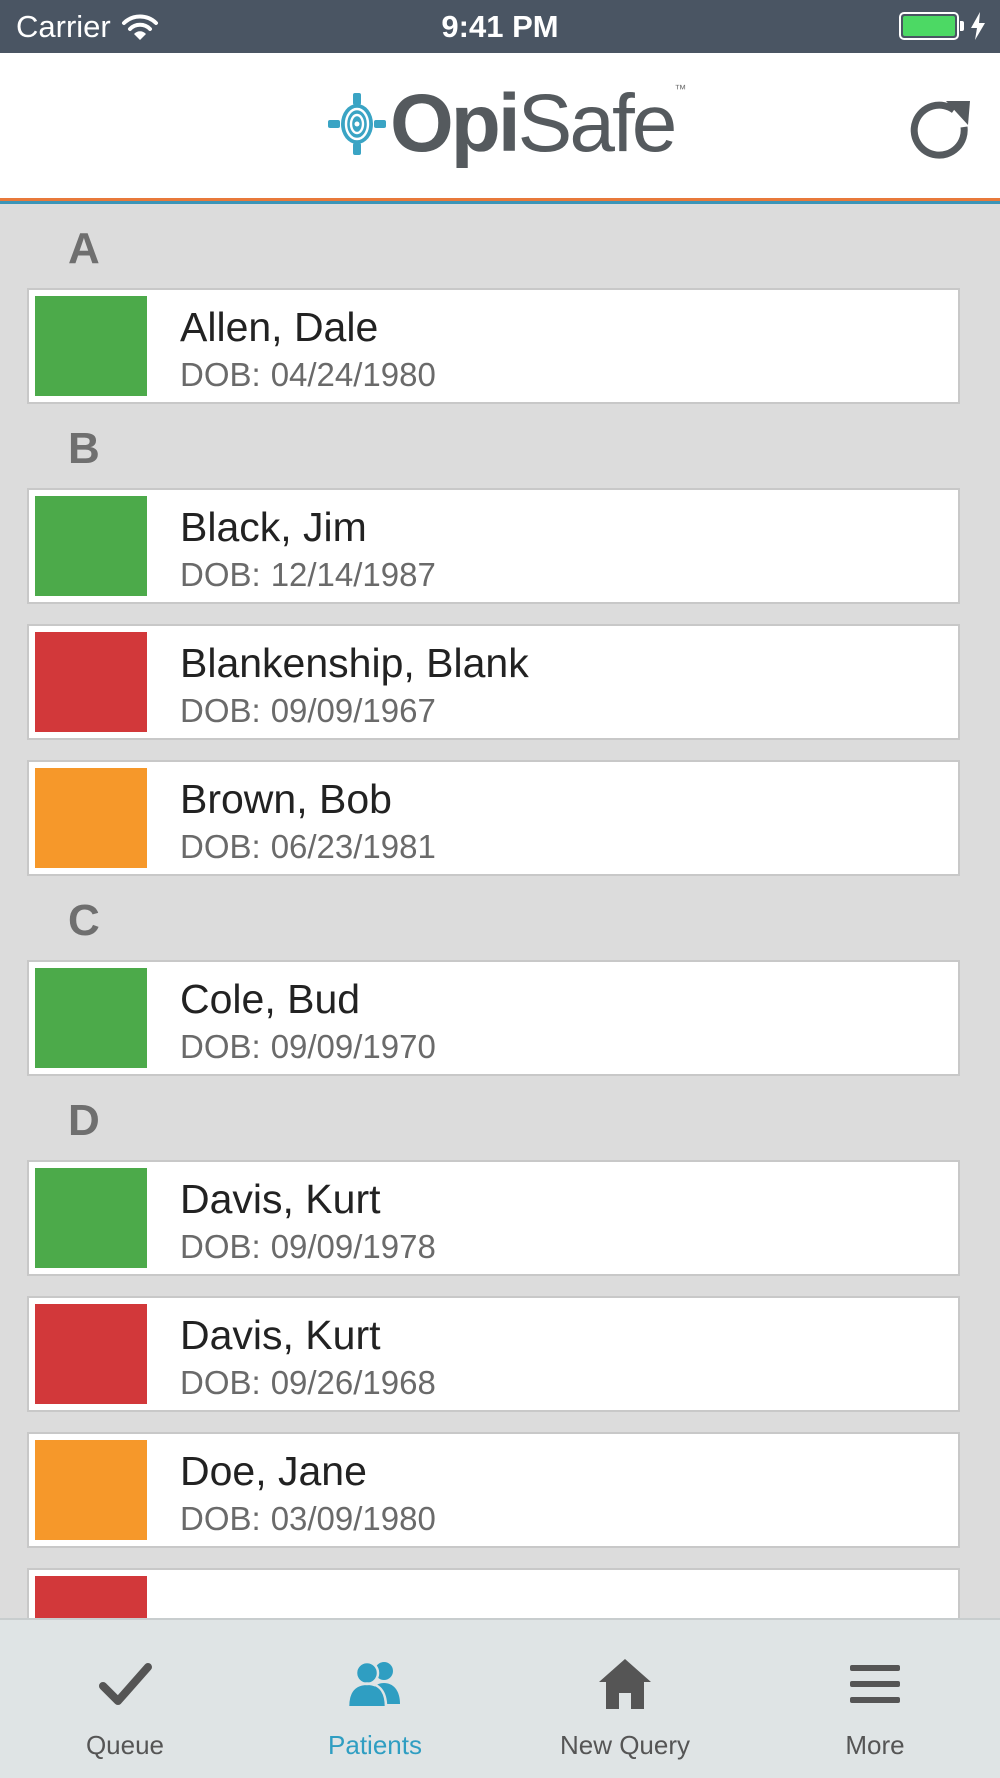  I want to click on patient-name: Allen, Dale, so click(279, 327).